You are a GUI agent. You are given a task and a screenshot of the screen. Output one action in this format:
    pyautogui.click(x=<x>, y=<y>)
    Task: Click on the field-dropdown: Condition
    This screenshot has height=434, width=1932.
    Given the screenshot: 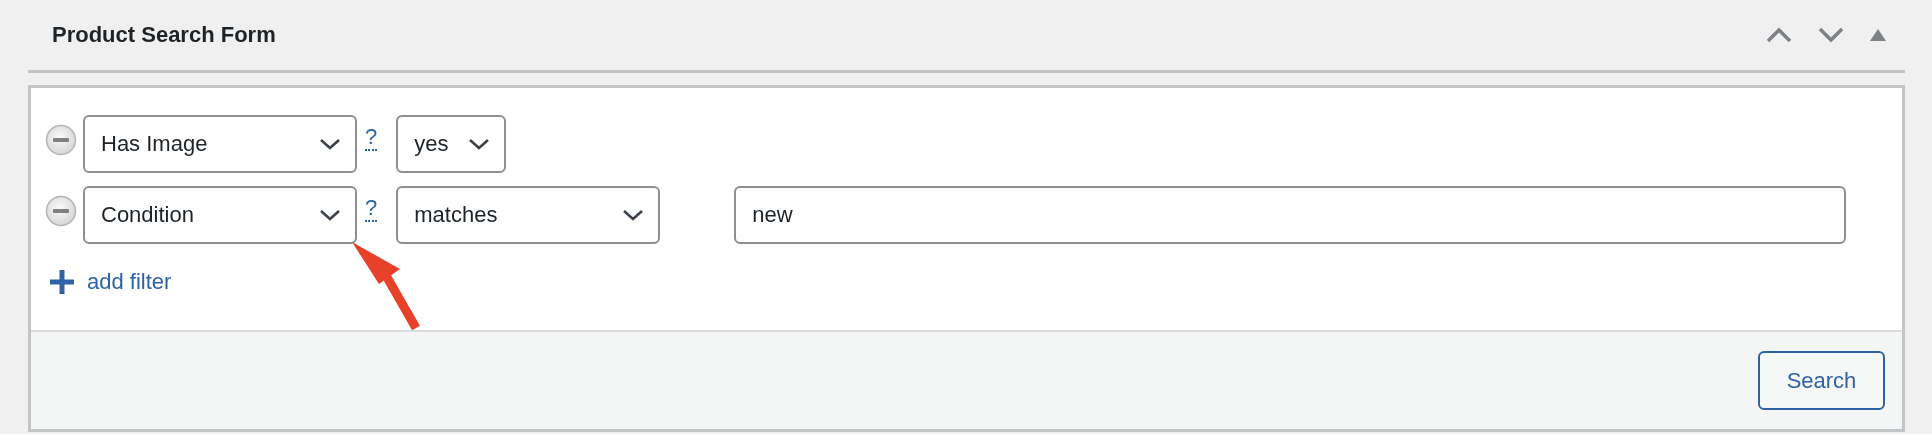 What is the action you would take?
    pyautogui.click(x=220, y=215)
    